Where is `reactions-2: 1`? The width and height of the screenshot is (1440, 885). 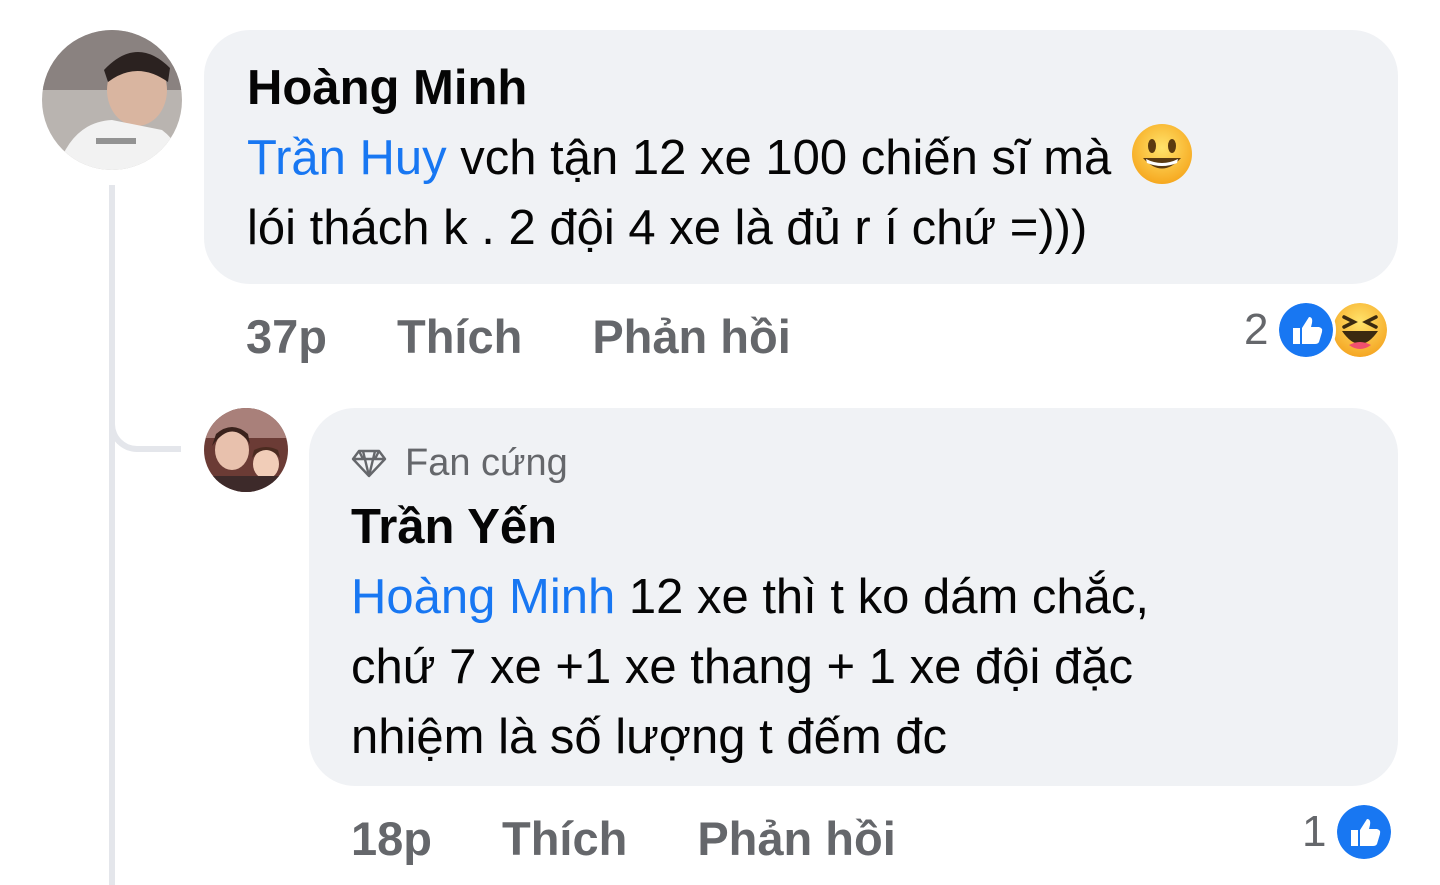 reactions-2: 1 is located at coordinates (1348, 832).